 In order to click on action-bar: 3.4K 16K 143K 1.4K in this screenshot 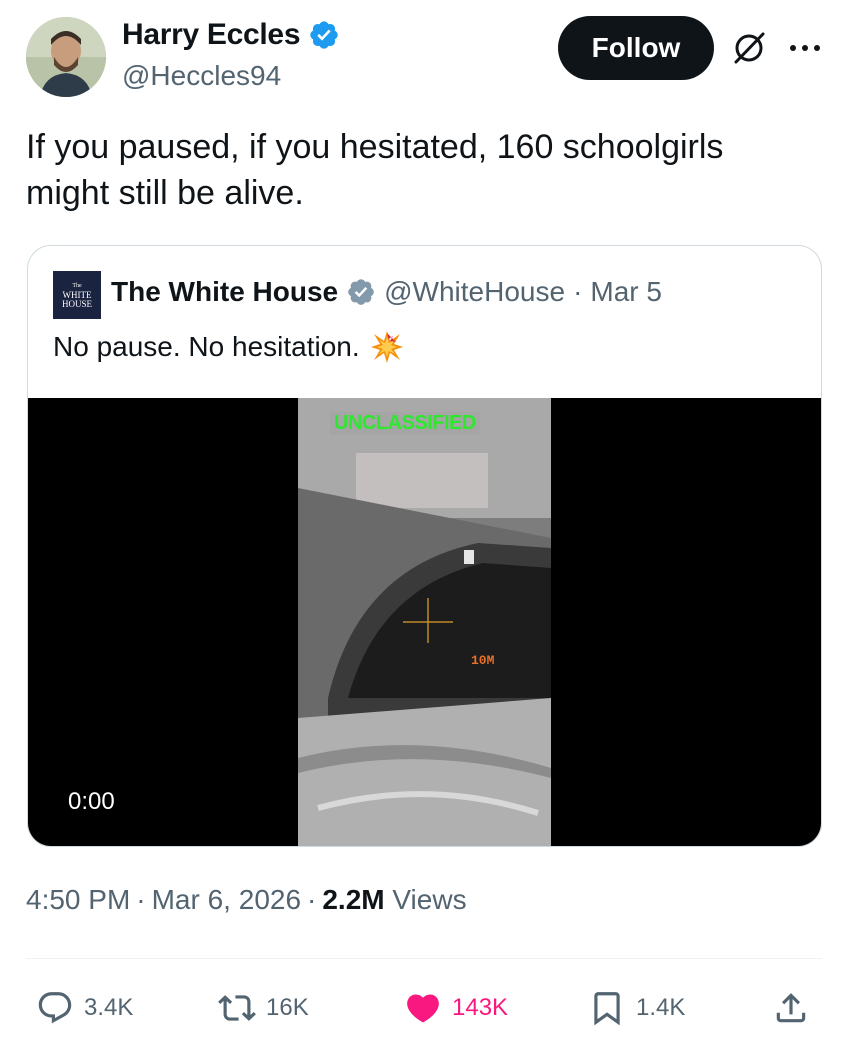, I will do `click(426, 1008)`.